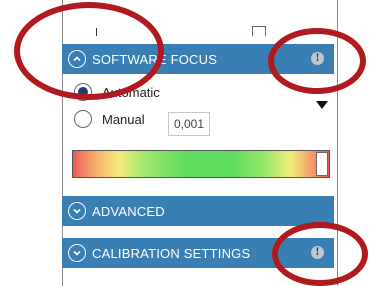 This screenshot has width=370, height=286. I want to click on annotation-circle-info-bottom, so click(320, 254).